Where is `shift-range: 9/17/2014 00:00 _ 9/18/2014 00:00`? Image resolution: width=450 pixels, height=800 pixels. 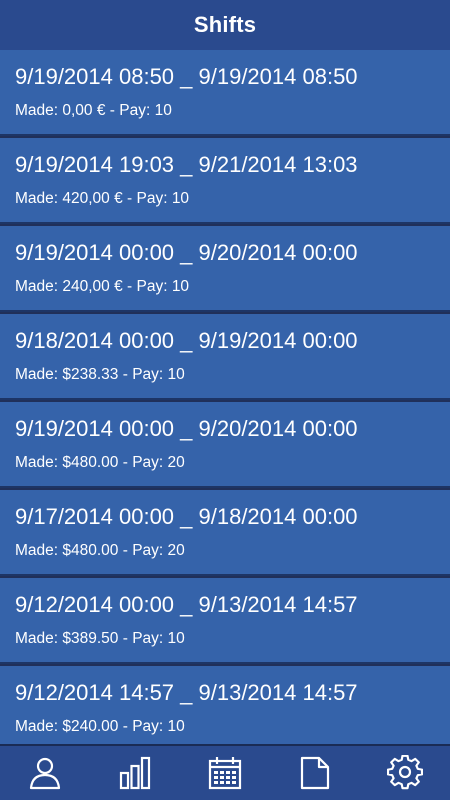 shift-range: 9/17/2014 00:00 _ 9/18/2014 00:00 is located at coordinates (186, 516).